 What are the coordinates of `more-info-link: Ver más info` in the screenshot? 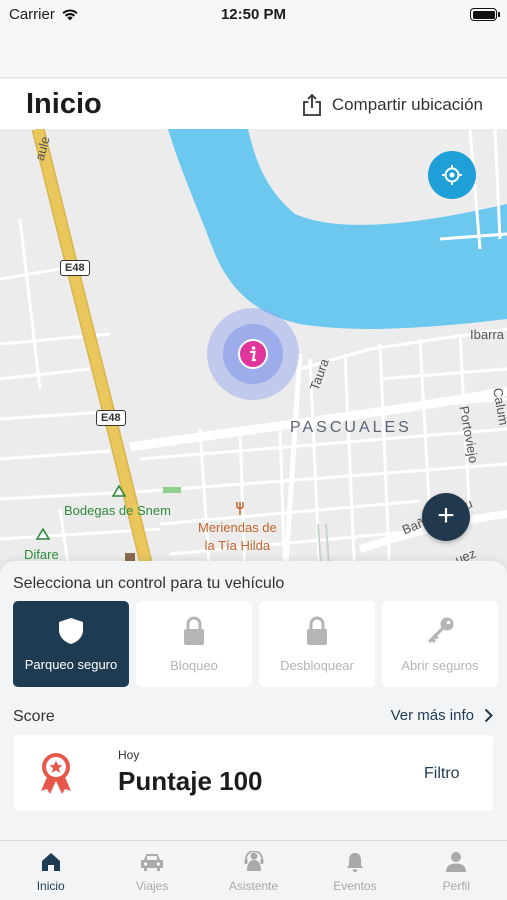 It's located at (442, 715).